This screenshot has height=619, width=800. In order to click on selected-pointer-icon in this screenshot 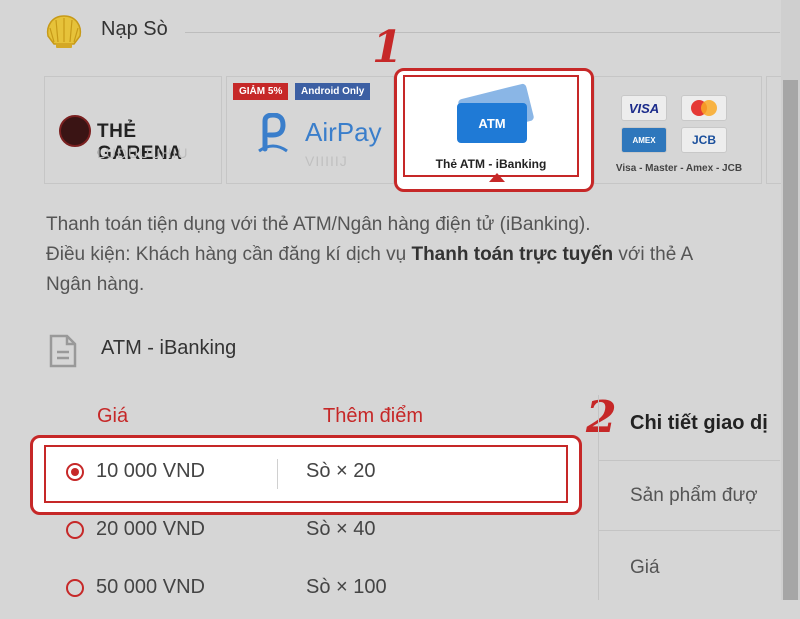, I will do `click(497, 177)`.